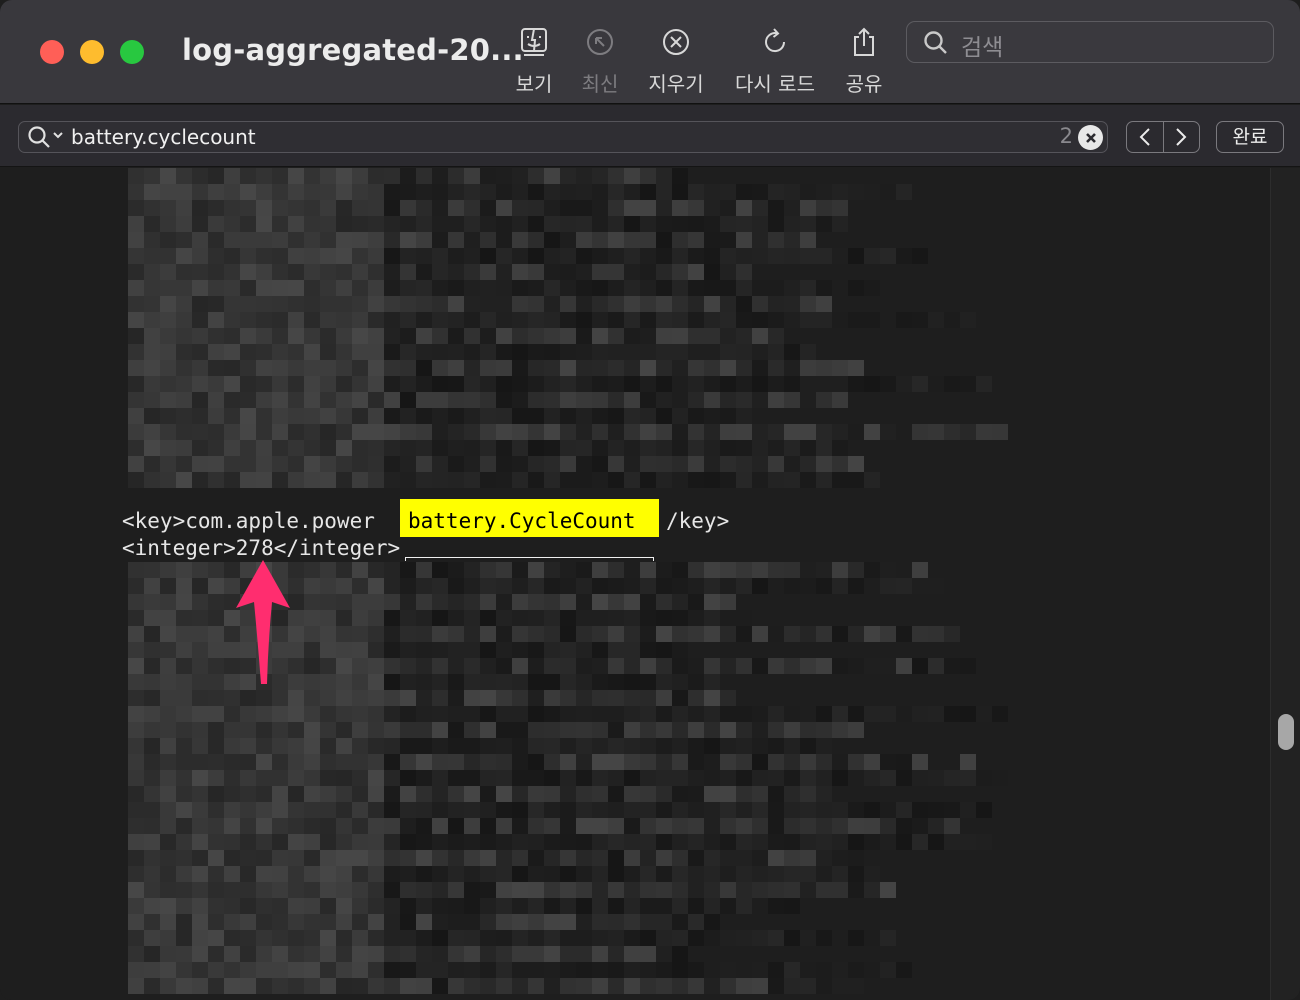 The height and width of the screenshot is (1000, 1300). I want to click on close-window-button, so click(52, 52).